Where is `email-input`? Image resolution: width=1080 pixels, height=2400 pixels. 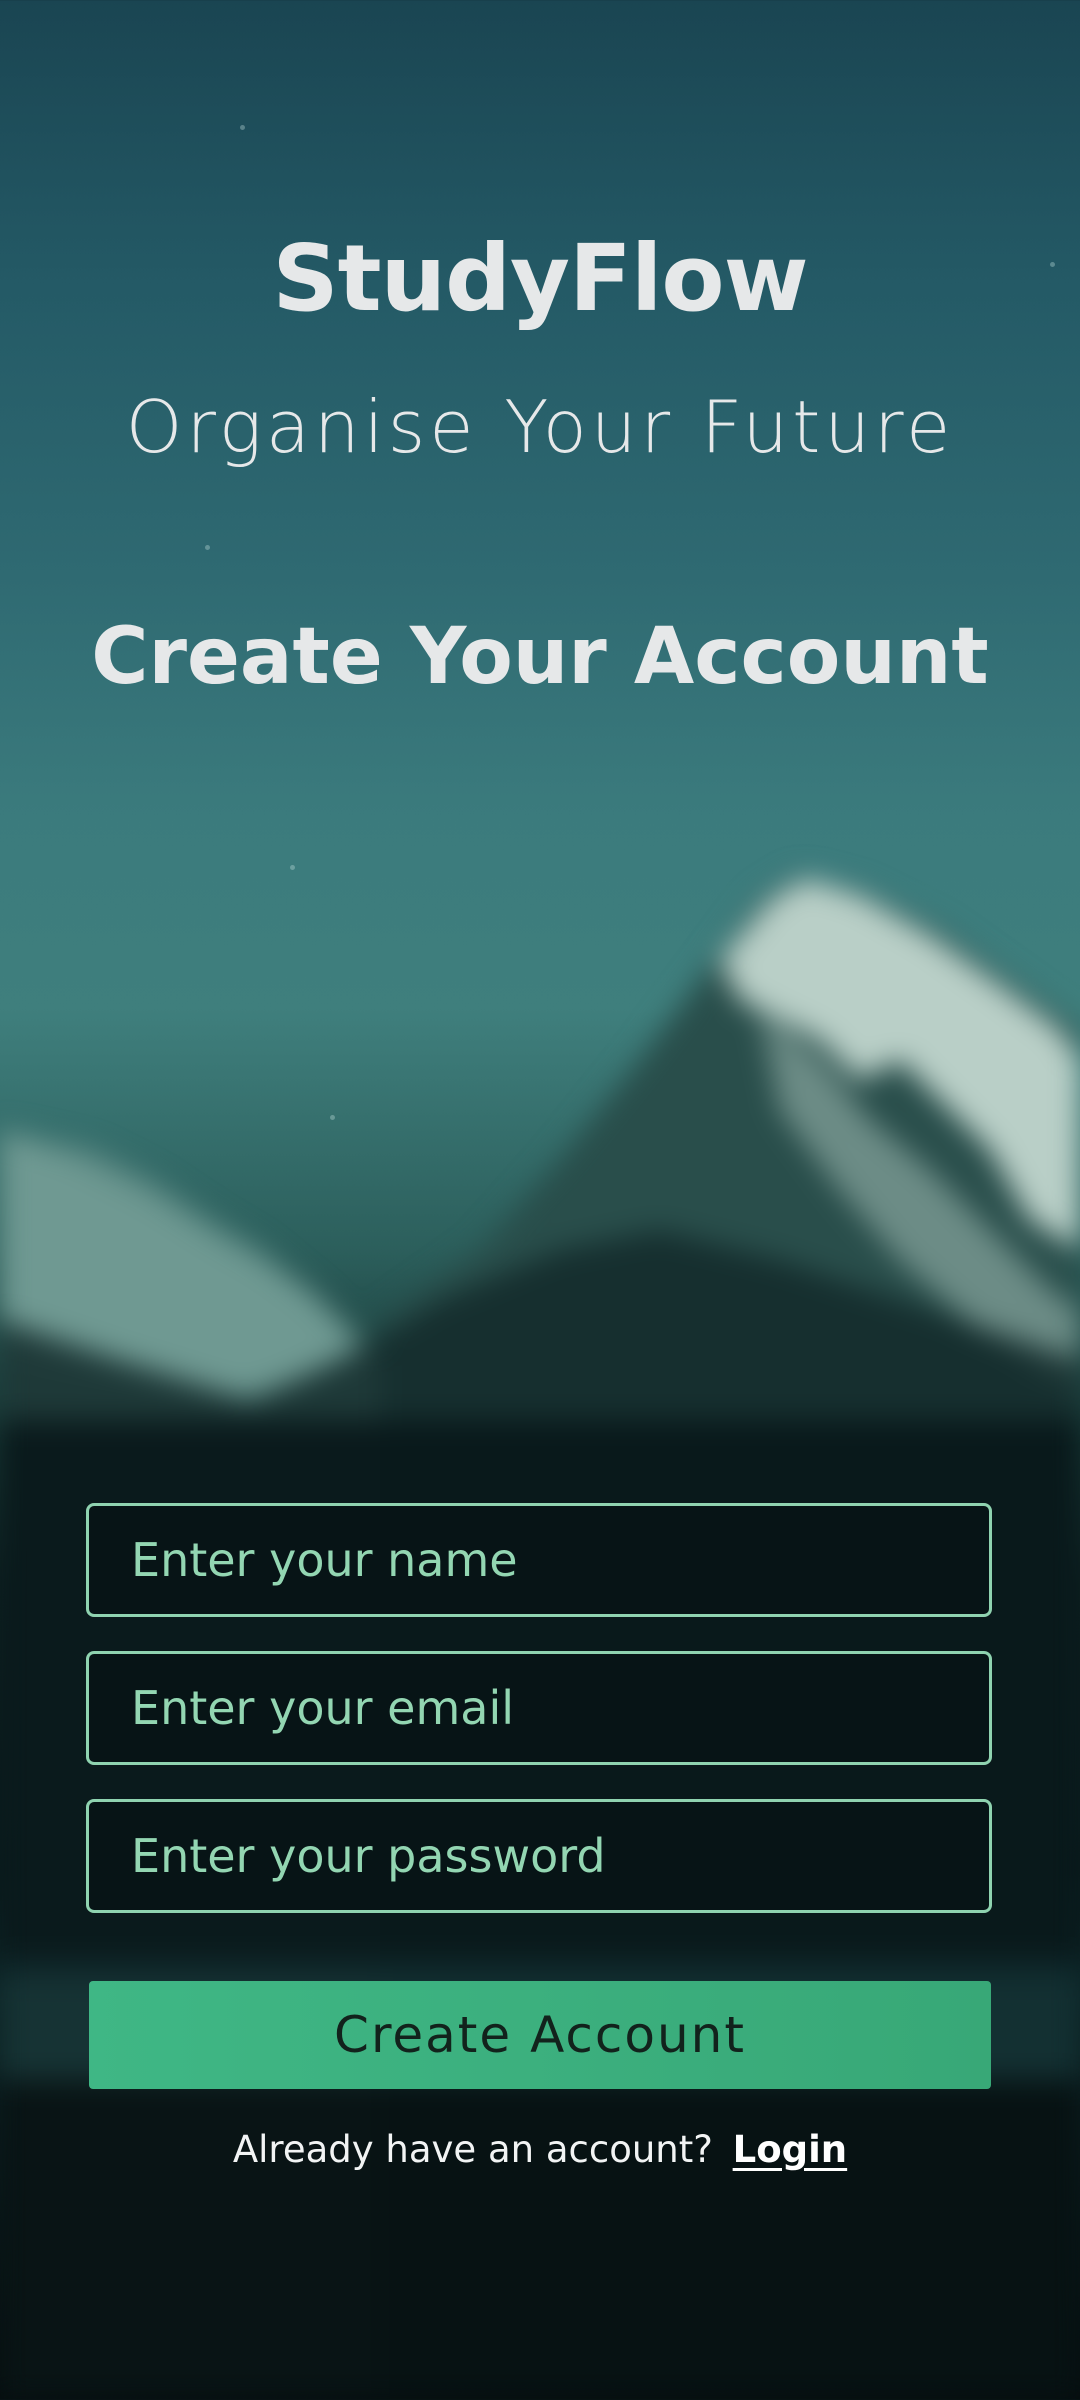
email-input is located at coordinates (539, 1708).